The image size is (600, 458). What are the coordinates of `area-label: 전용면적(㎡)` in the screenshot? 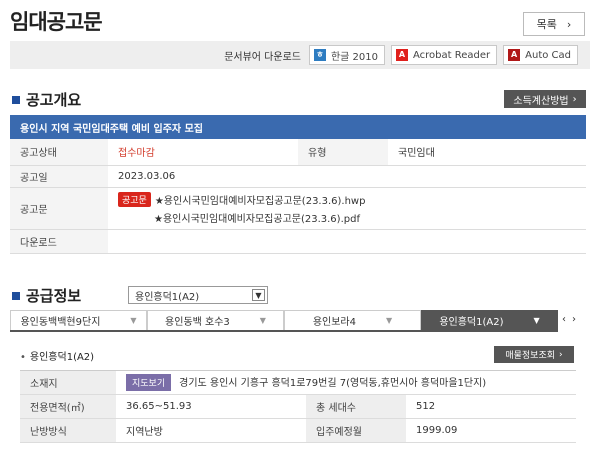 It's located at (68, 406).